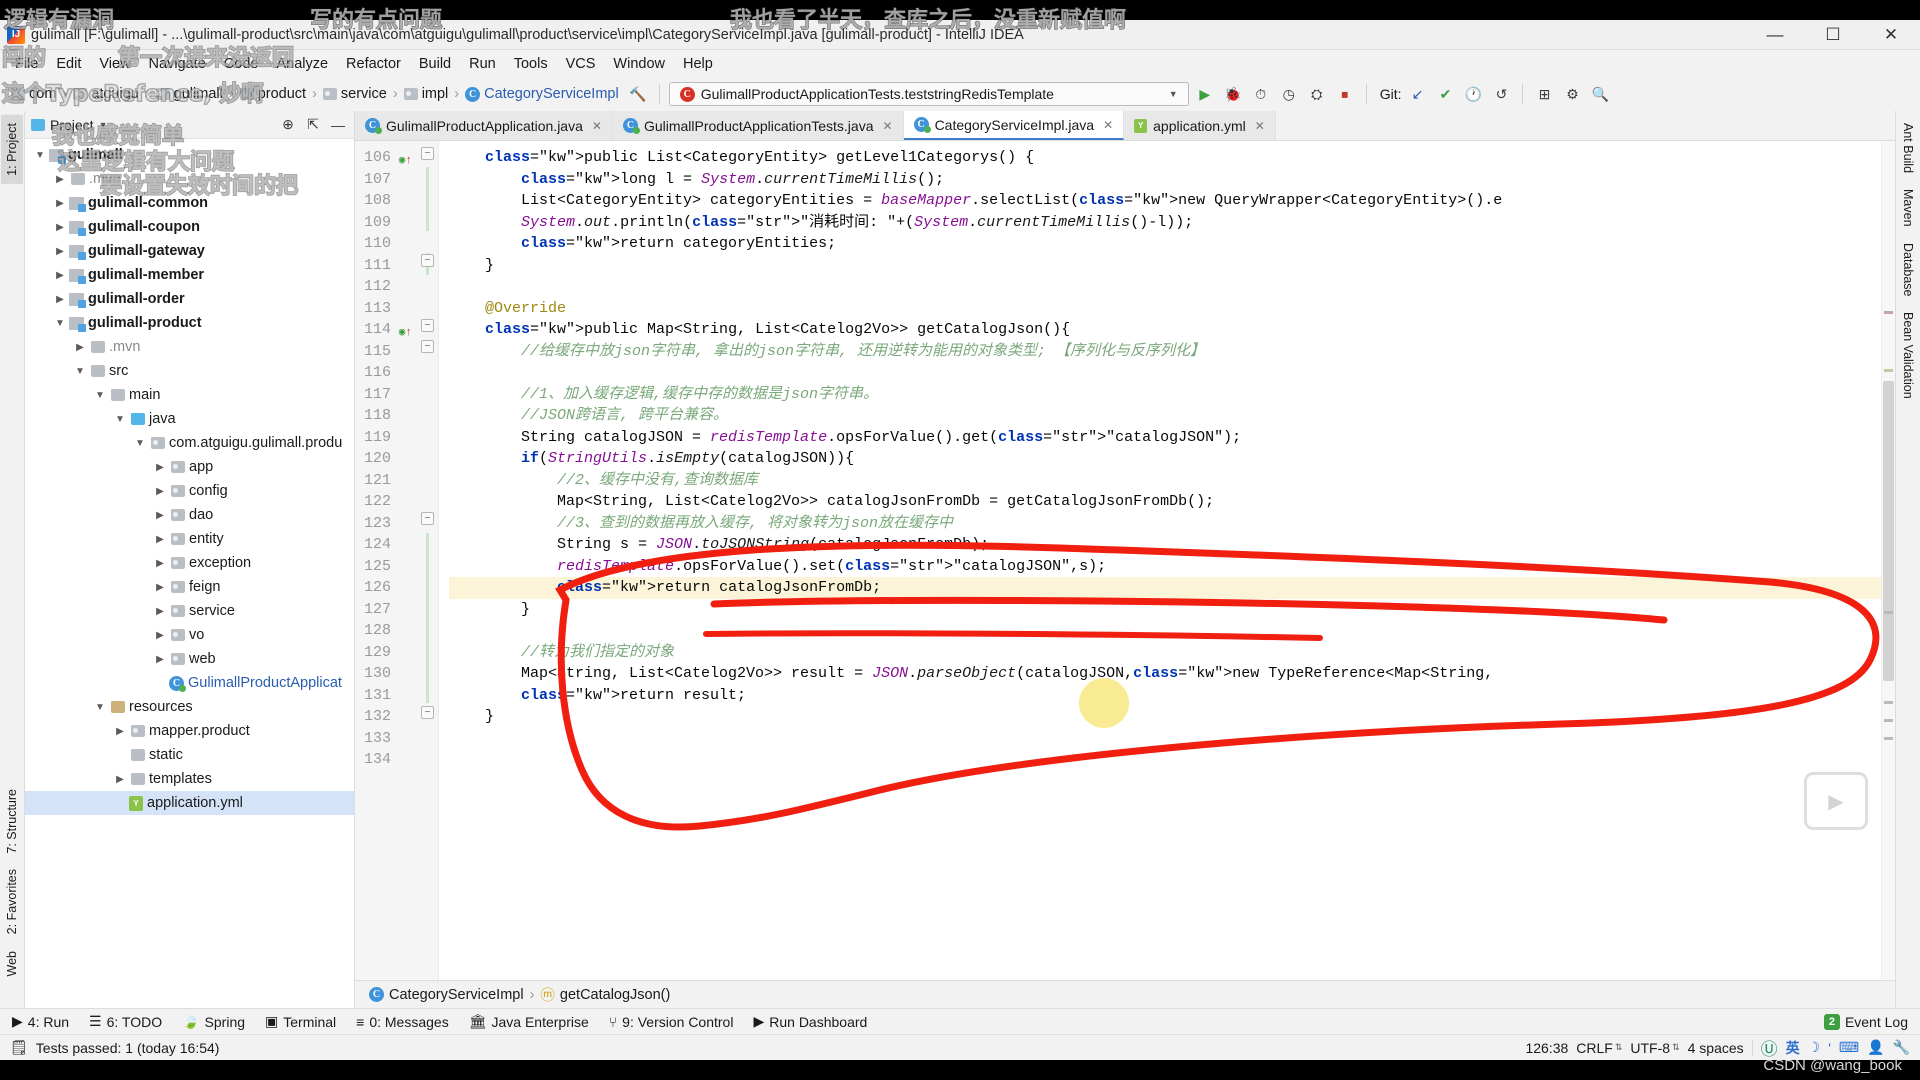 This screenshot has width=1920, height=1080. I want to click on line-number: 115, so click(386, 352).